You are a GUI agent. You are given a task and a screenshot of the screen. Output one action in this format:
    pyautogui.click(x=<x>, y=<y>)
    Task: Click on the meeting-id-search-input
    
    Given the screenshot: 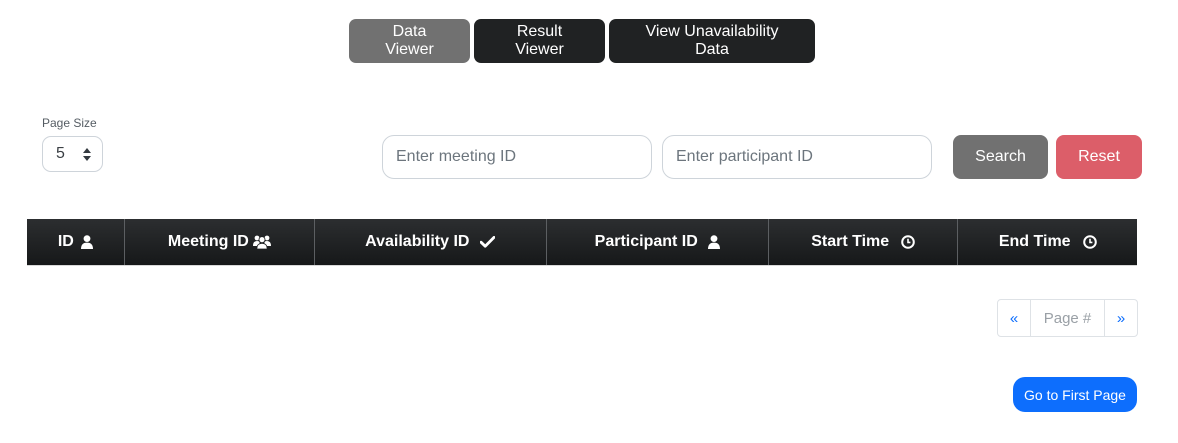 What is the action you would take?
    pyautogui.click(x=517, y=157)
    